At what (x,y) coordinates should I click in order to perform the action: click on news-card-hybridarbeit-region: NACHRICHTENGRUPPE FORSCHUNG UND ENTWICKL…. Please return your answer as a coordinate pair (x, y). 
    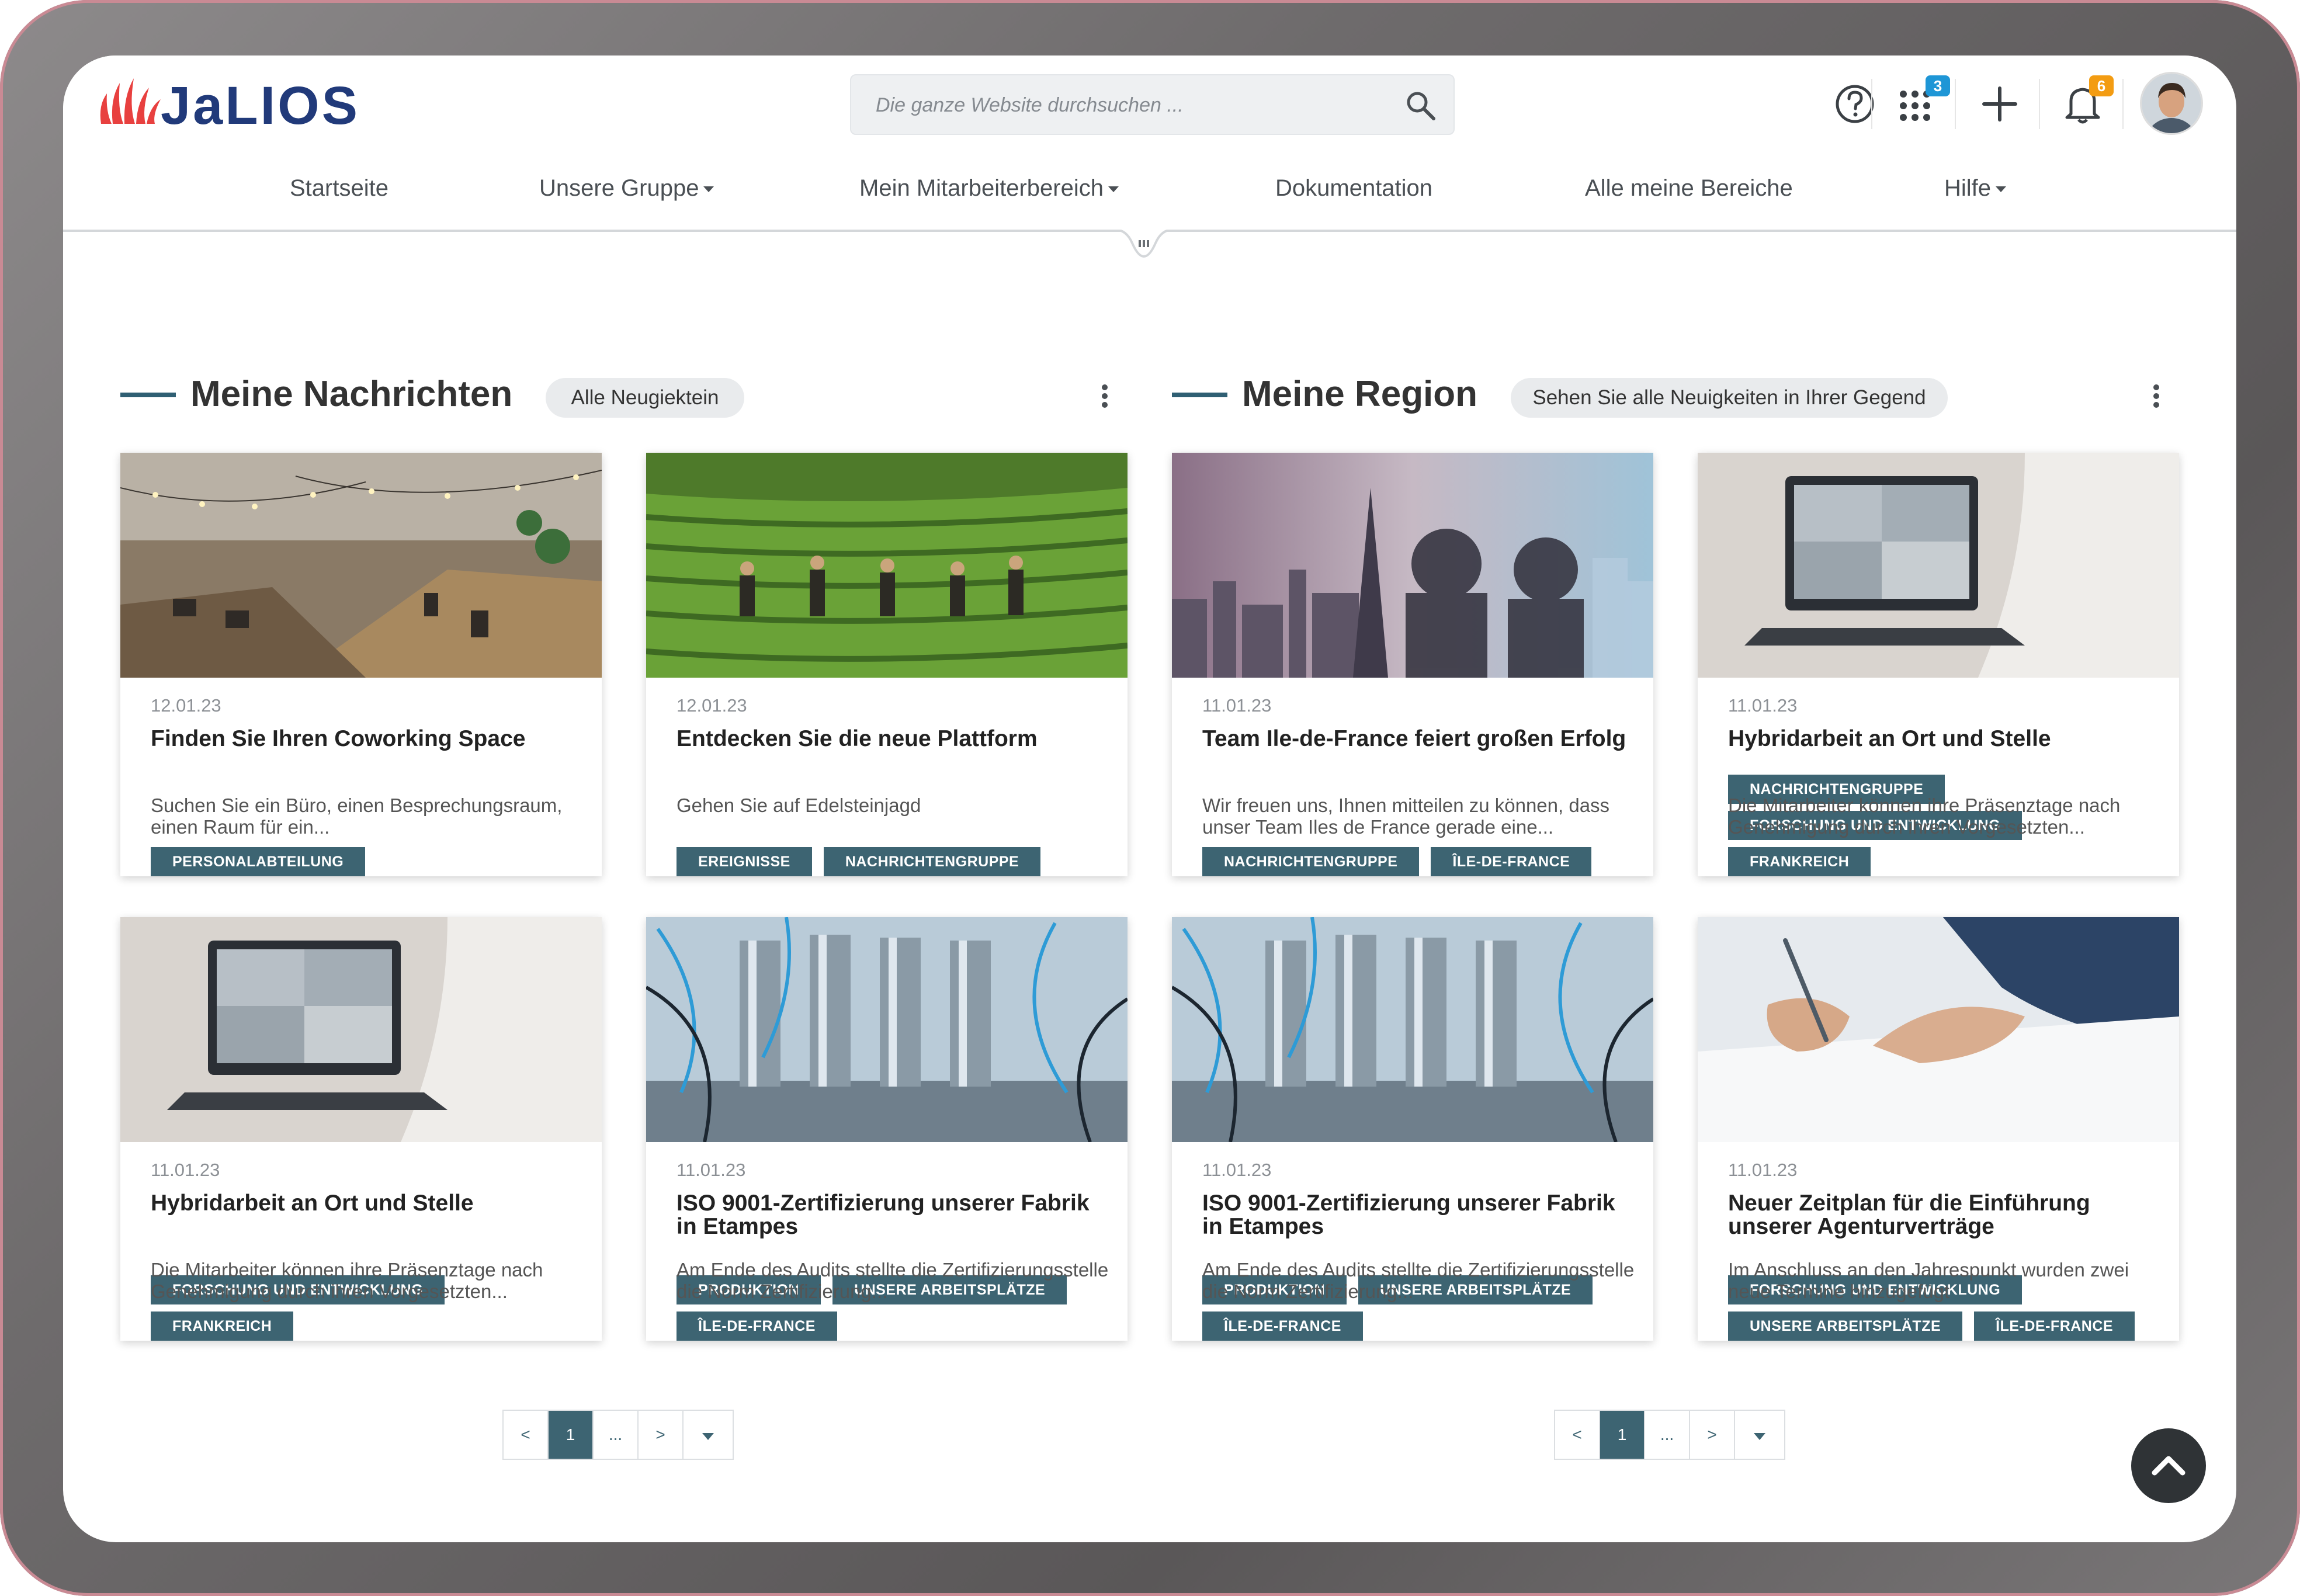
    Looking at the image, I should click on (1938, 664).